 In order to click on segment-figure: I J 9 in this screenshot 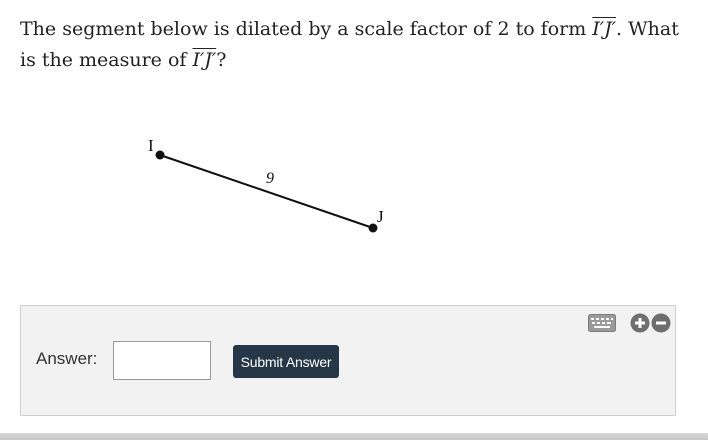, I will do `click(266, 184)`.